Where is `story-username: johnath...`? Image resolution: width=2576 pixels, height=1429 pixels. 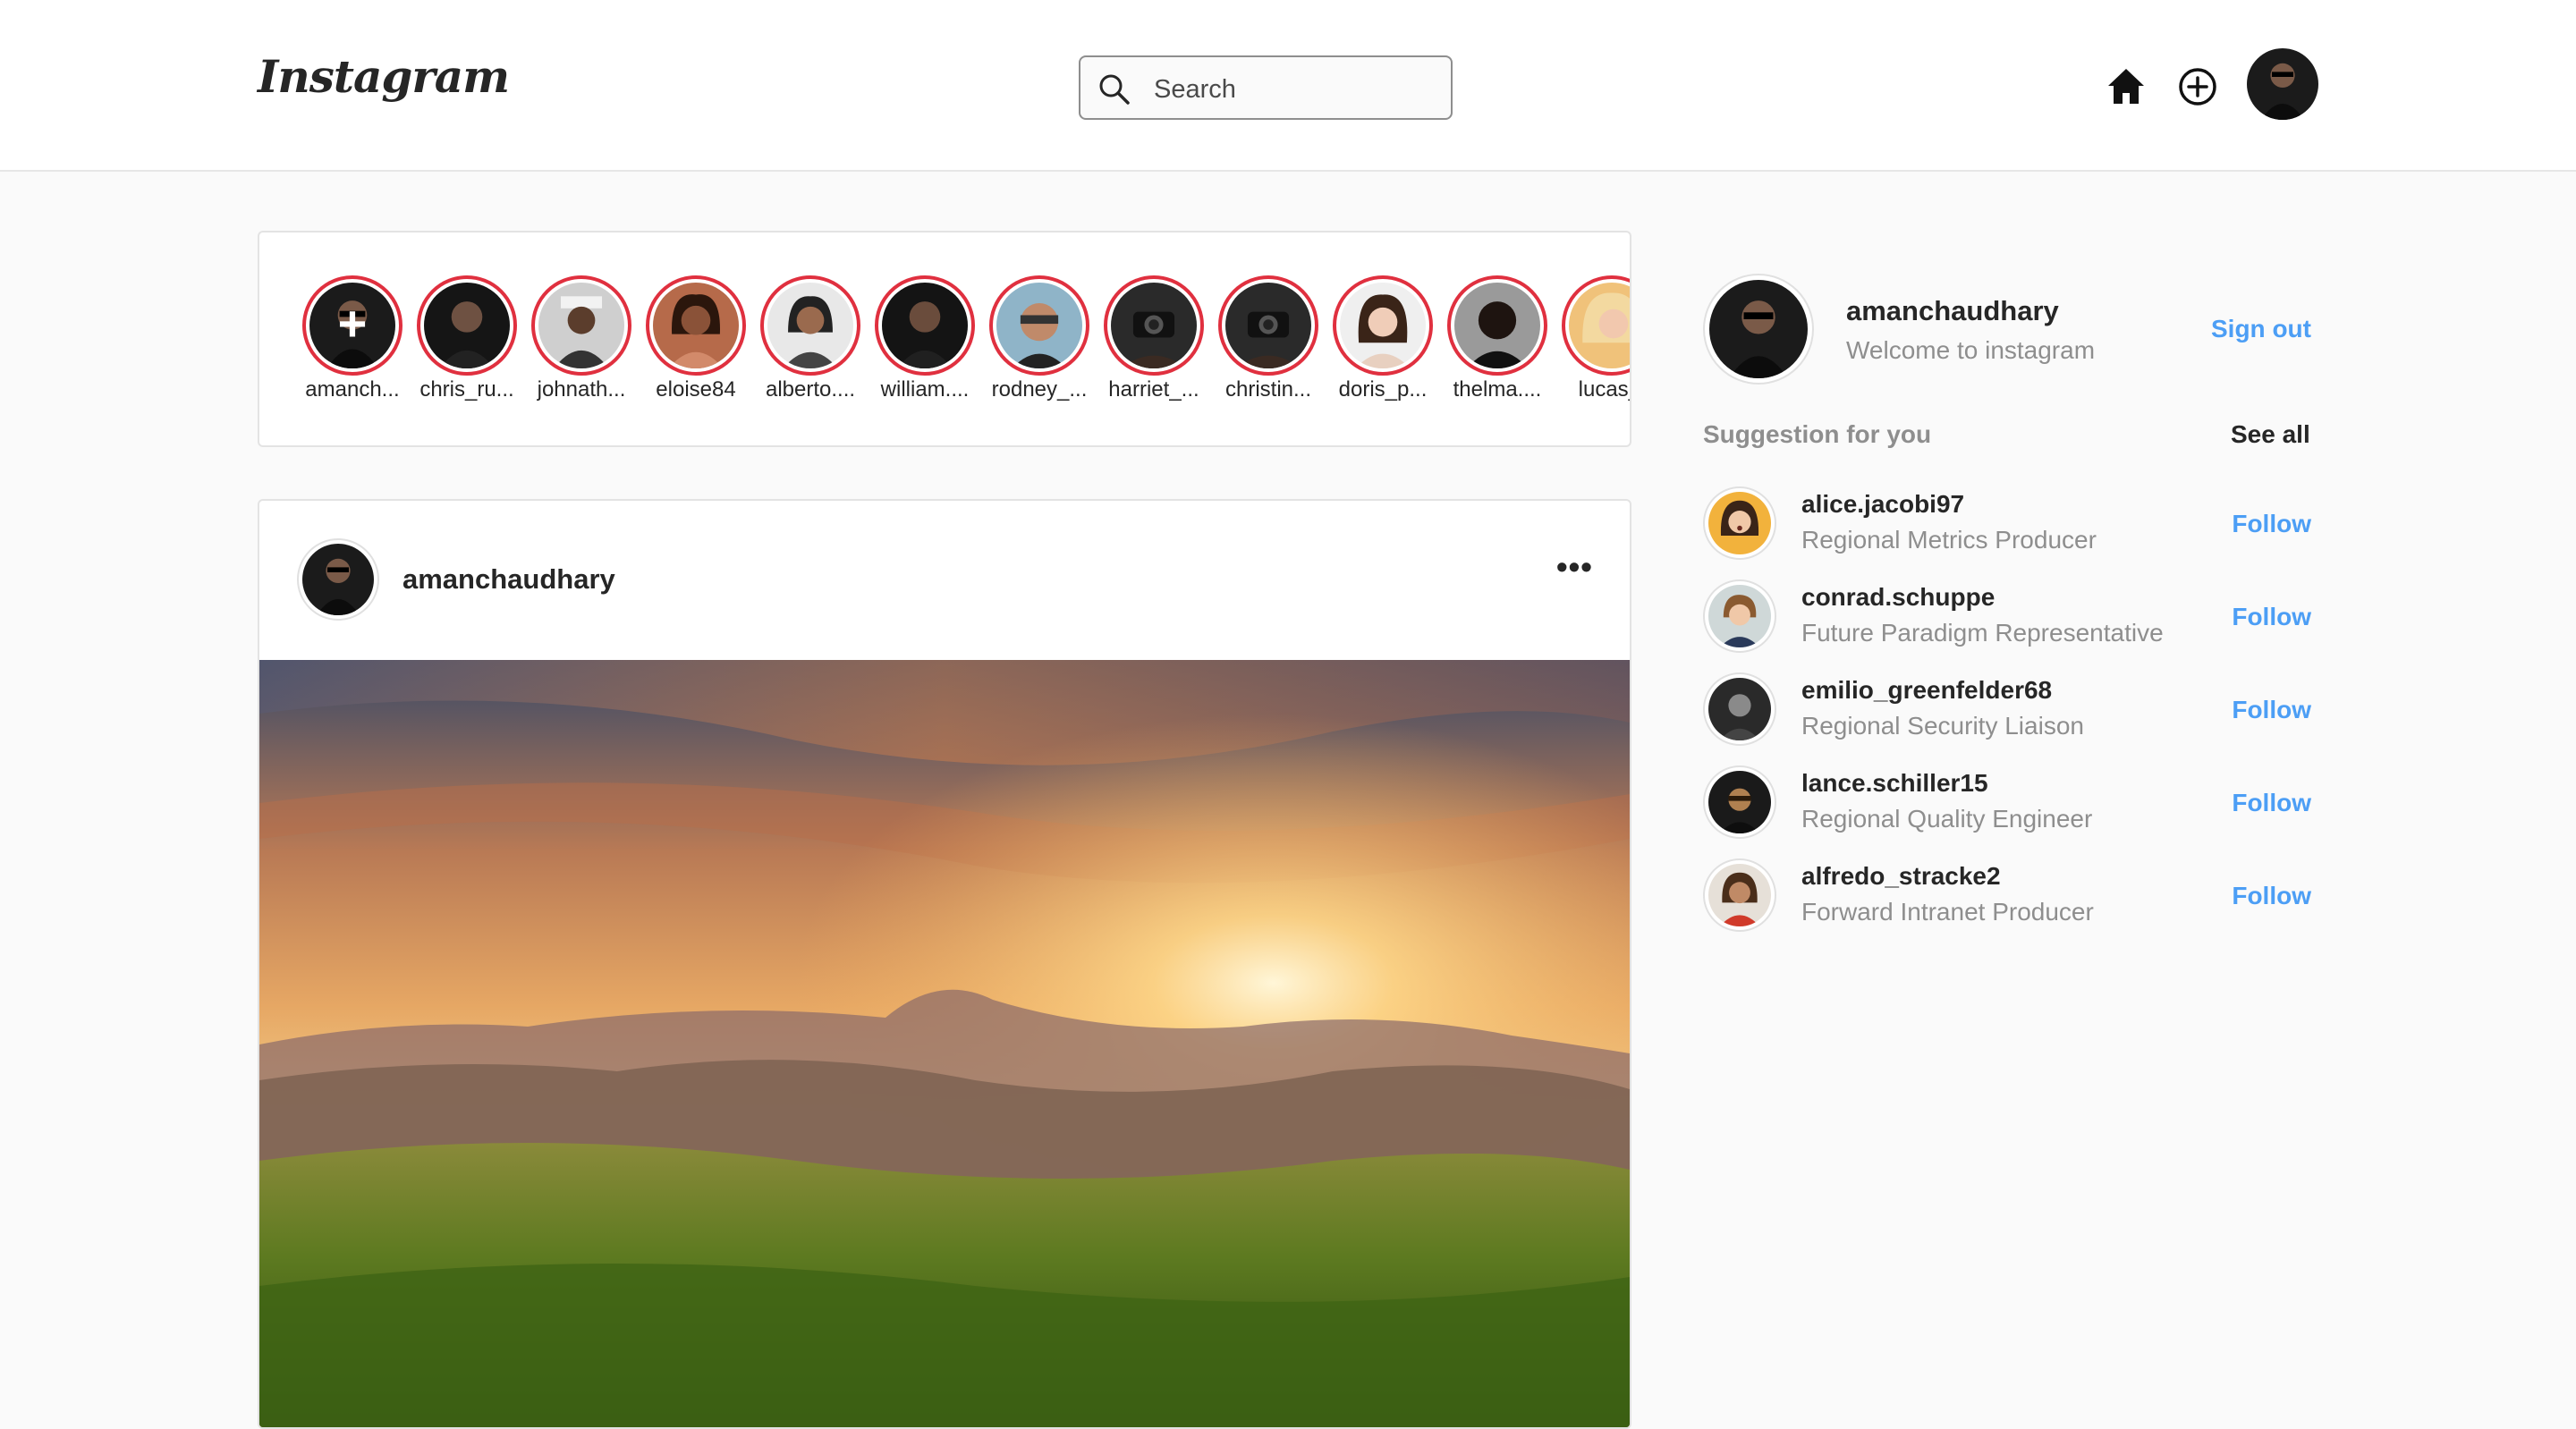
story-username: johnath... is located at coordinates (581, 389).